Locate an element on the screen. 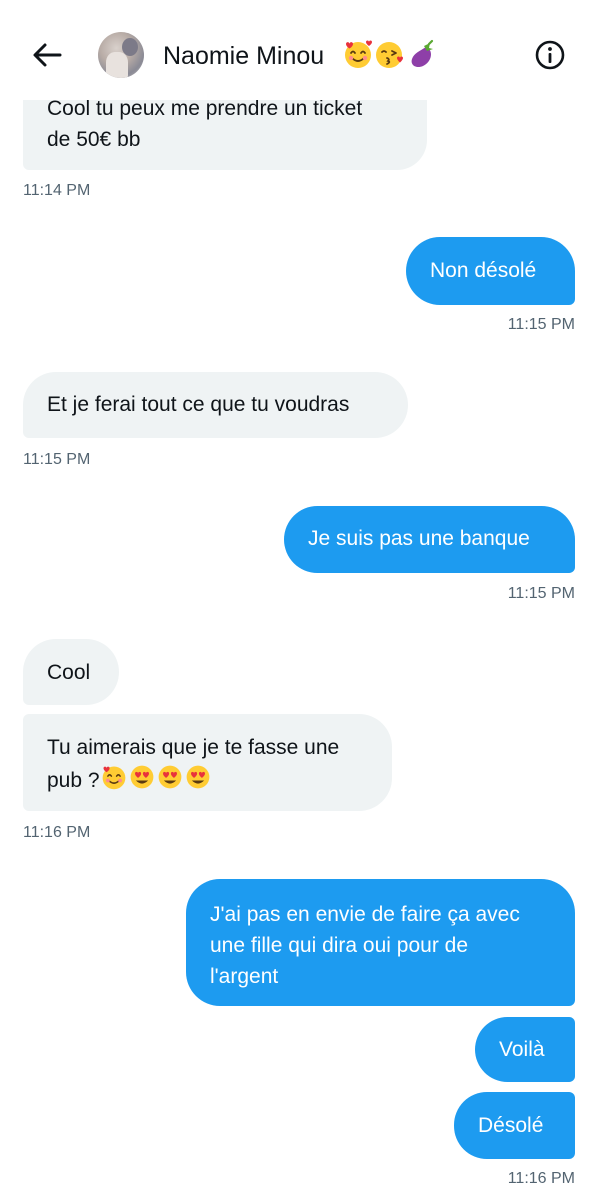  message-text: l'argent is located at coordinates (244, 976).